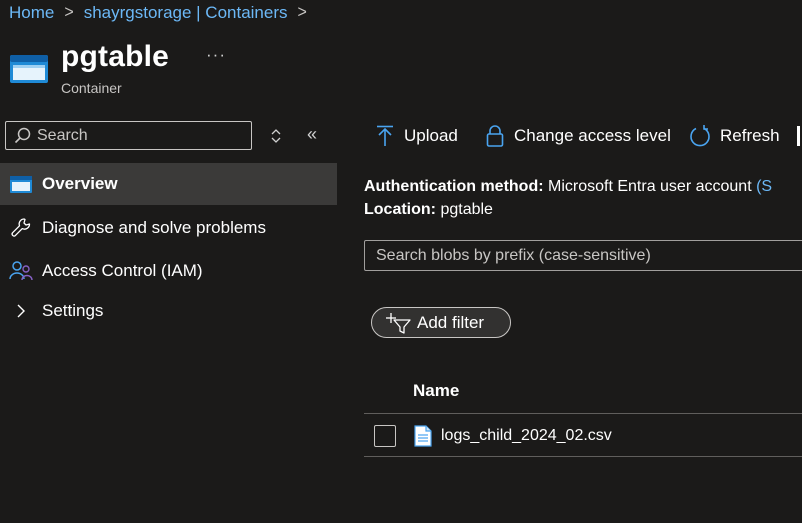 The height and width of the screenshot is (523, 802). What do you see at coordinates (168, 184) in the screenshot?
I see `sidebar-item-overview: Overview` at bounding box center [168, 184].